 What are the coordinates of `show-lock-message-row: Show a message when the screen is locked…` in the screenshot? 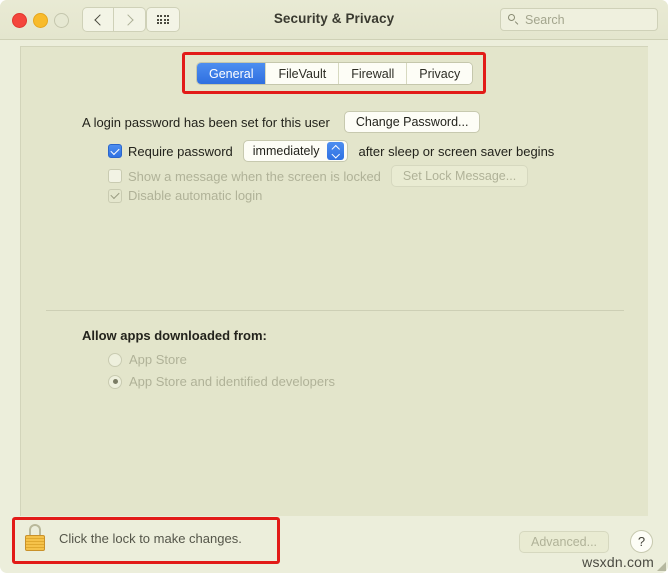 It's located at (318, 176).